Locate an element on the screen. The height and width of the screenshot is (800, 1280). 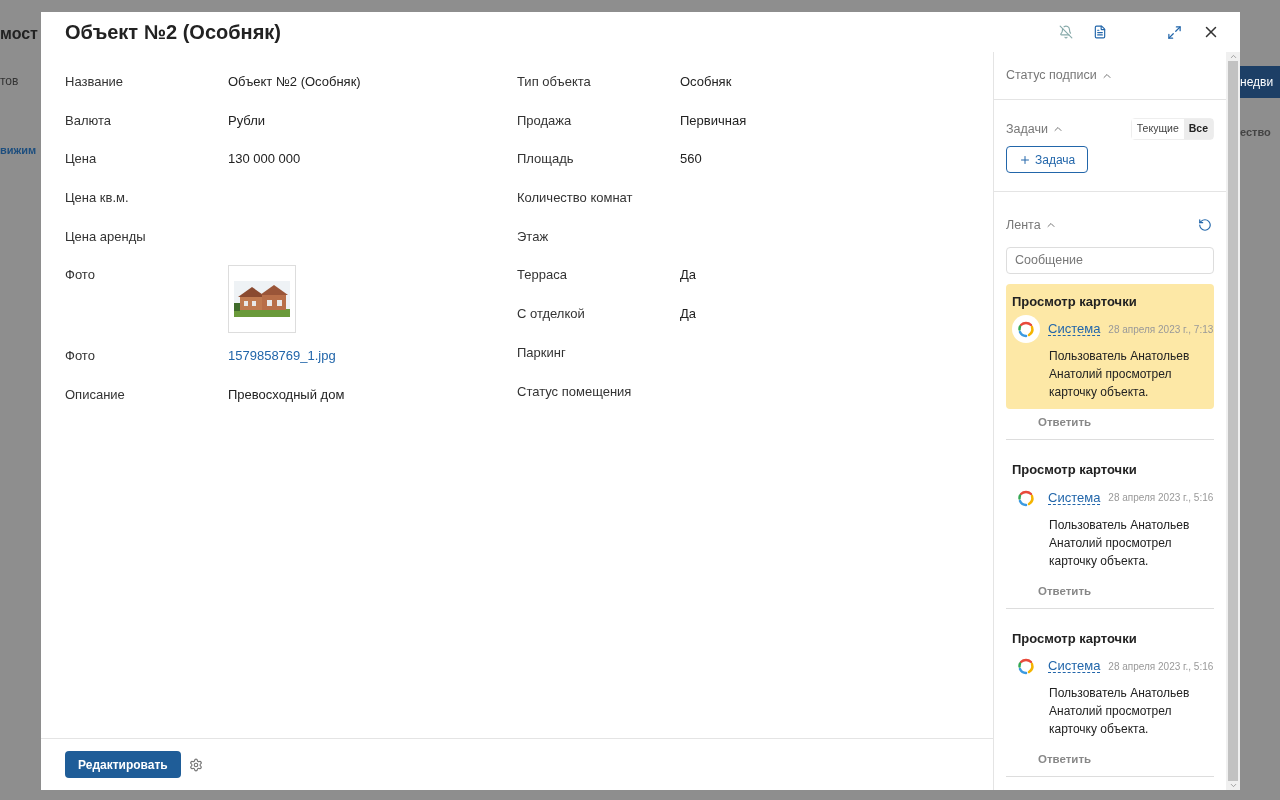
field-label: Продажа is located at coordinates (545, 120).